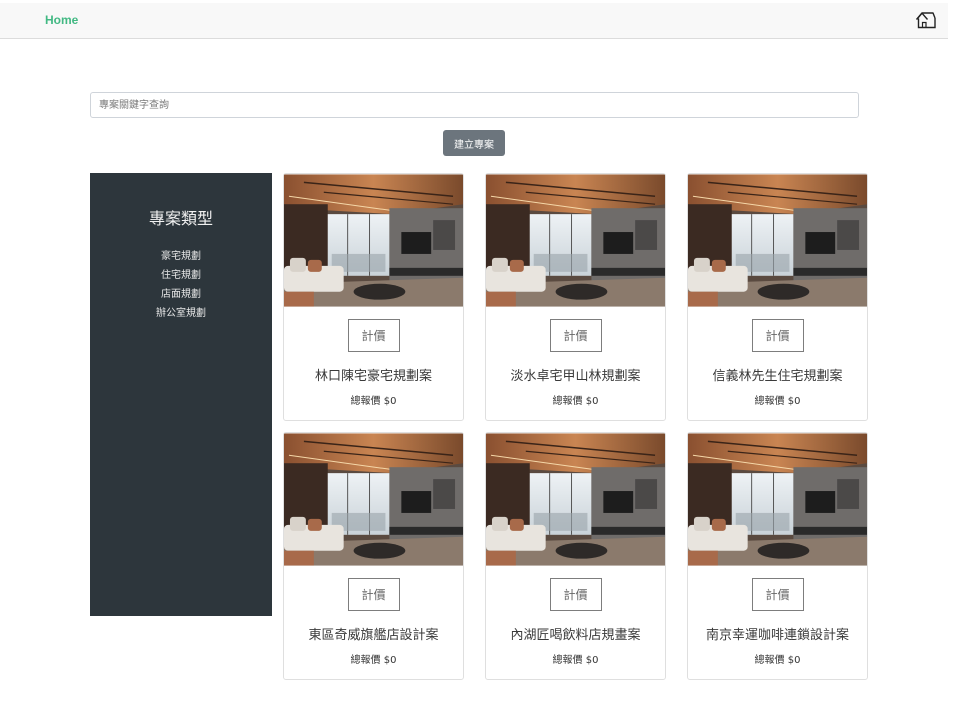 The image size is (960, 704). I want to click on project-card: 計價 內湖匠喝飲料店規畫案 總報價 $0, so click(575, 556).